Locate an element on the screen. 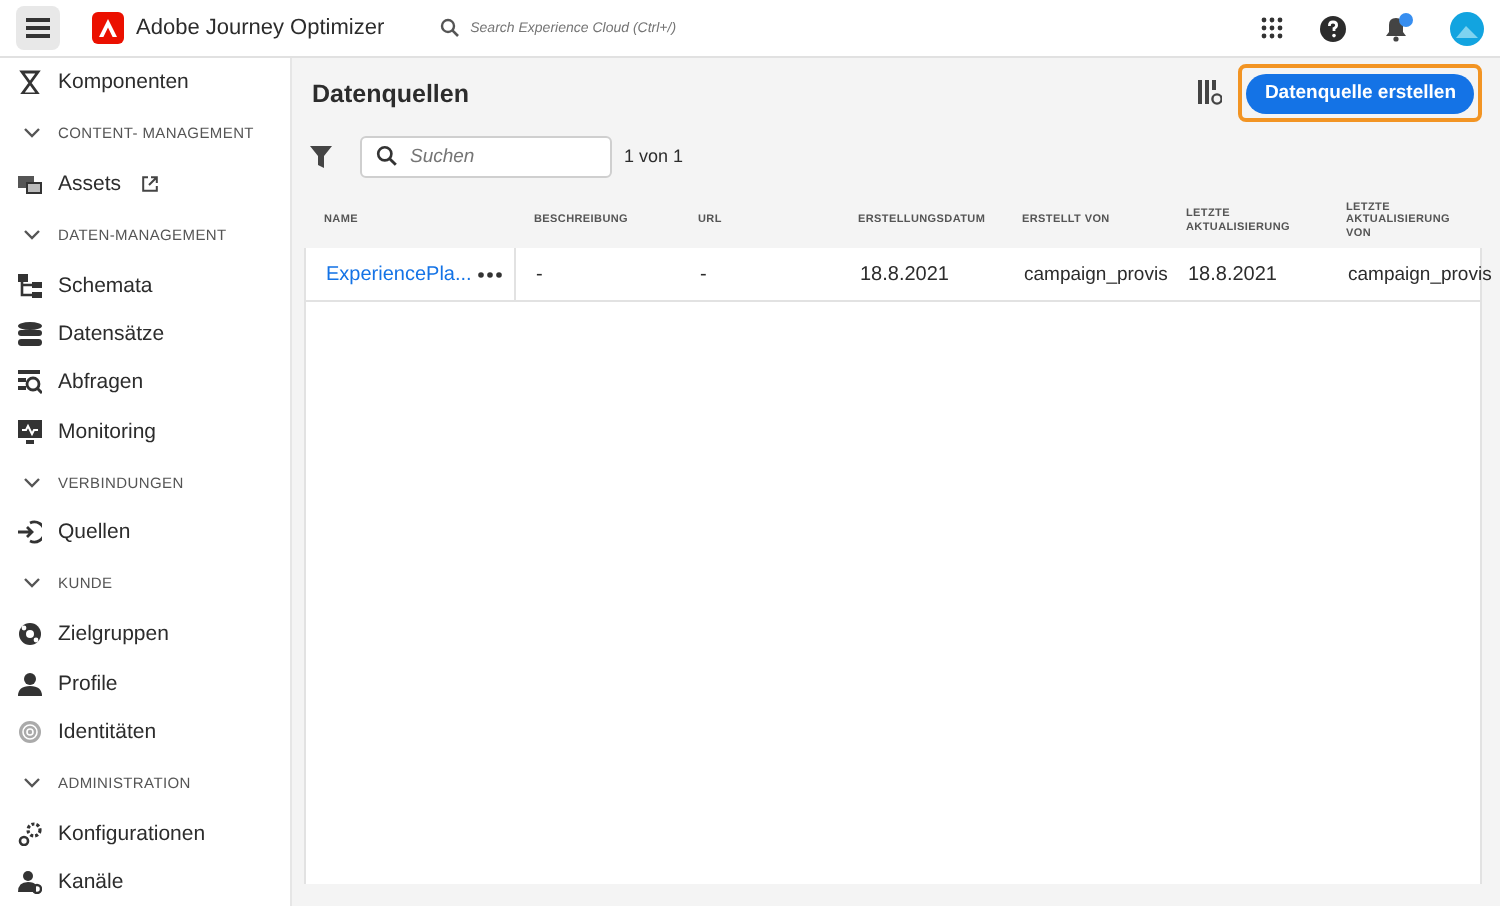  sidebar-item: Konfigurationen is located at coordinates (154, 833).